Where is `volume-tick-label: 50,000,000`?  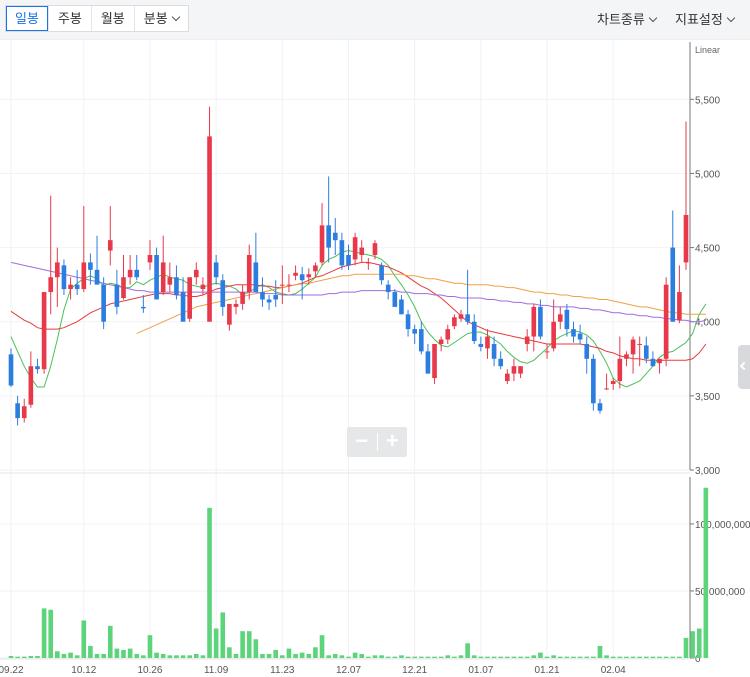 volume-tick-label: 50,000,000 is located at coordinates (720, 592).